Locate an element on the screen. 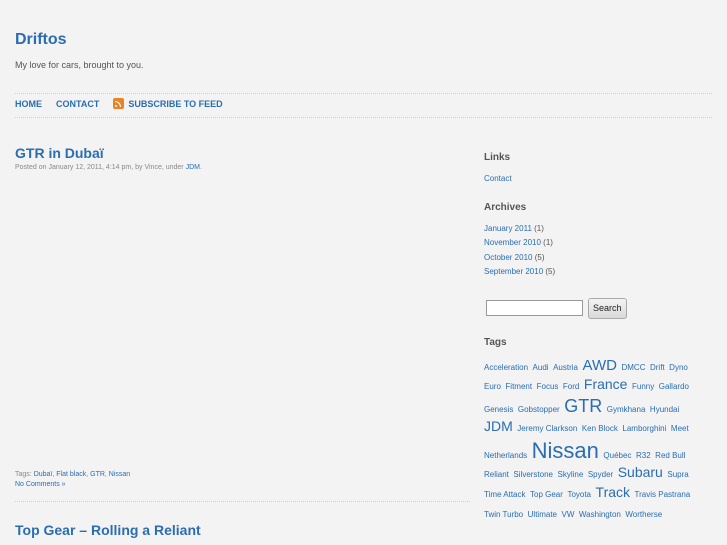 This screenshot has width=727, height=545. tag-cloud-link: Fitment is located at coordinates (518, 387).